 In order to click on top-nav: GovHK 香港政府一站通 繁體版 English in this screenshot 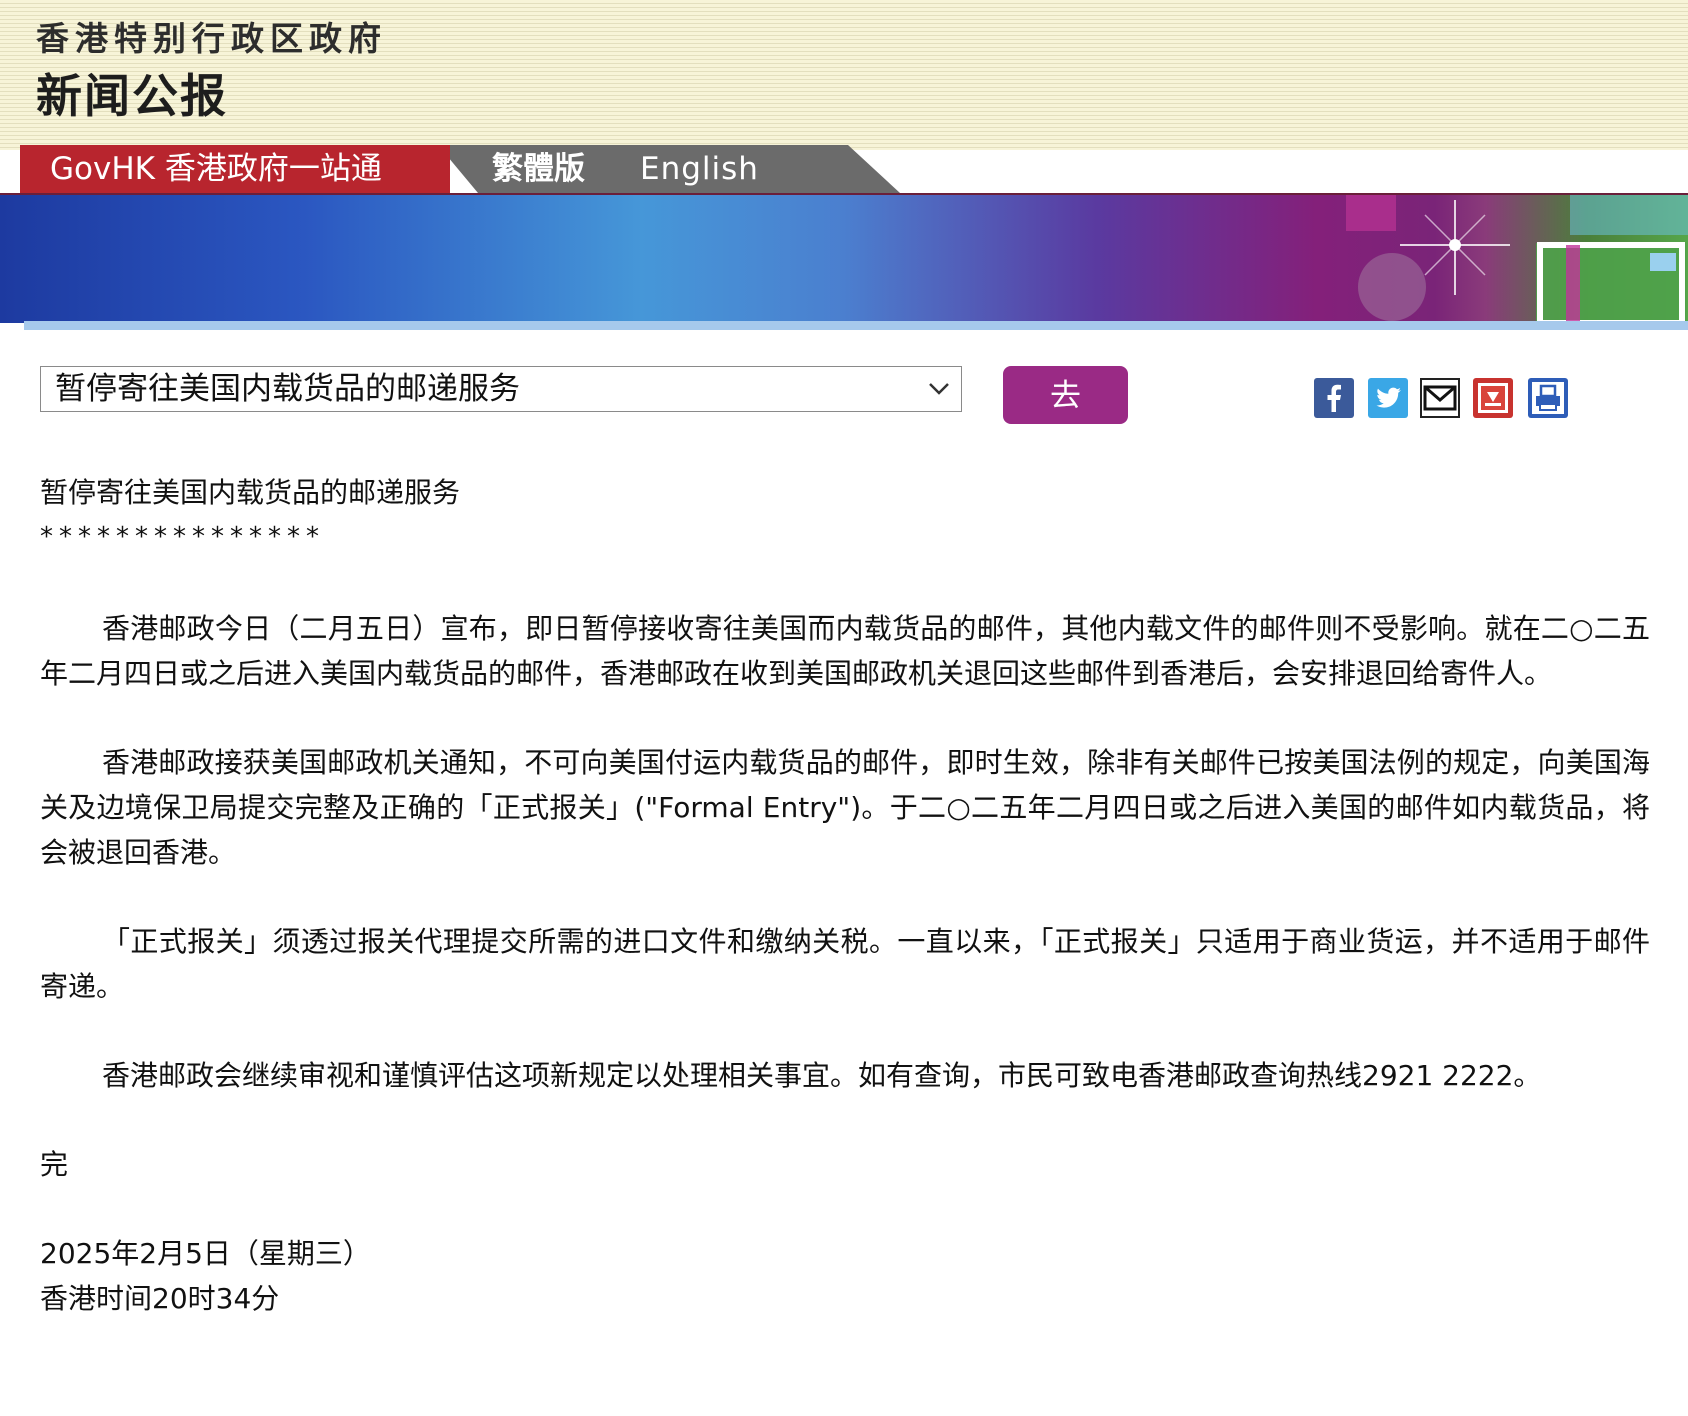, I will do `click(460, 169)`.